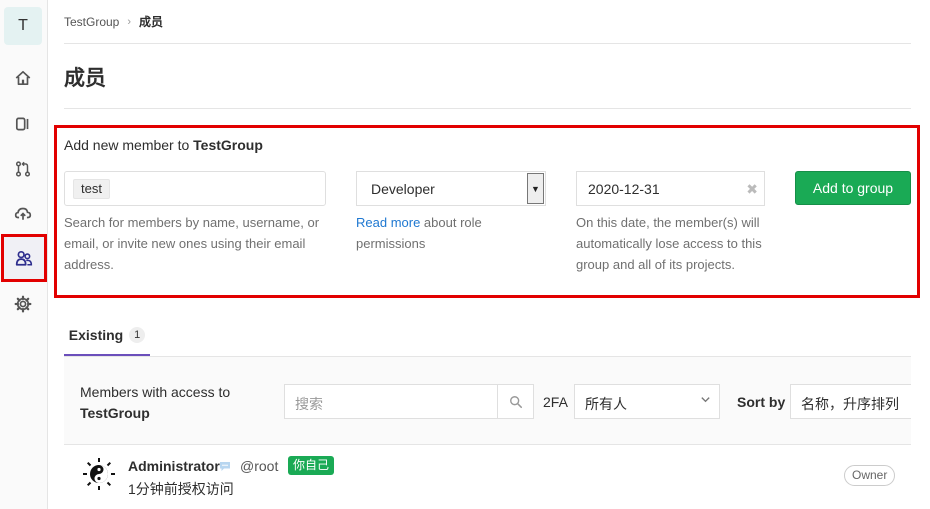 The width and height of the screenshot is (930, 509). What do you see at coordinates (115, 413) in the screenshot?
I see `filter-title-group: TestGroup` at bounding box center [115, 413].